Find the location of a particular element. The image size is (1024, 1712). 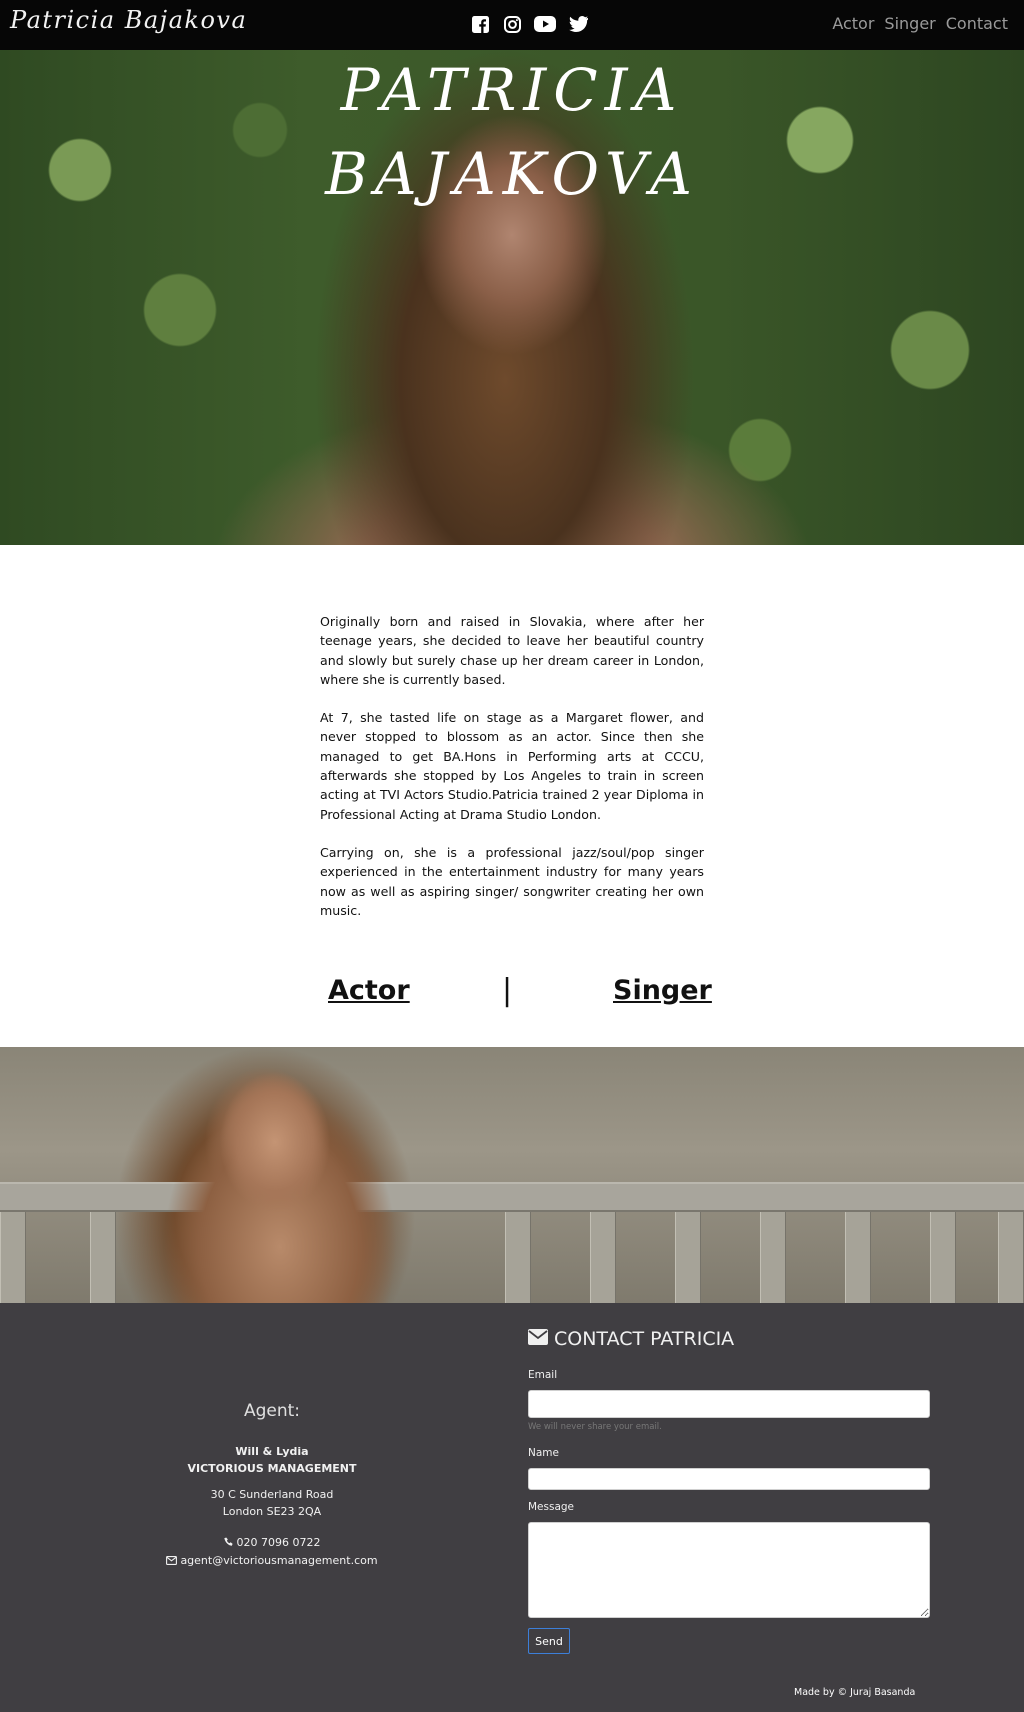

name-field is located at coordinates (729, 1479).